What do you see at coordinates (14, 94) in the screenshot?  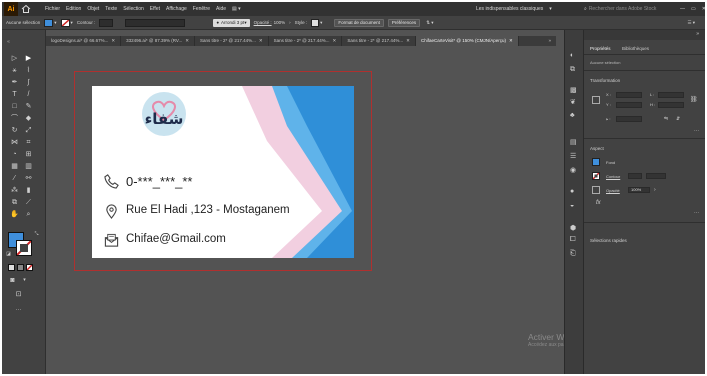 I see `type-tool-icon: T` at bounding box center [14, 94].